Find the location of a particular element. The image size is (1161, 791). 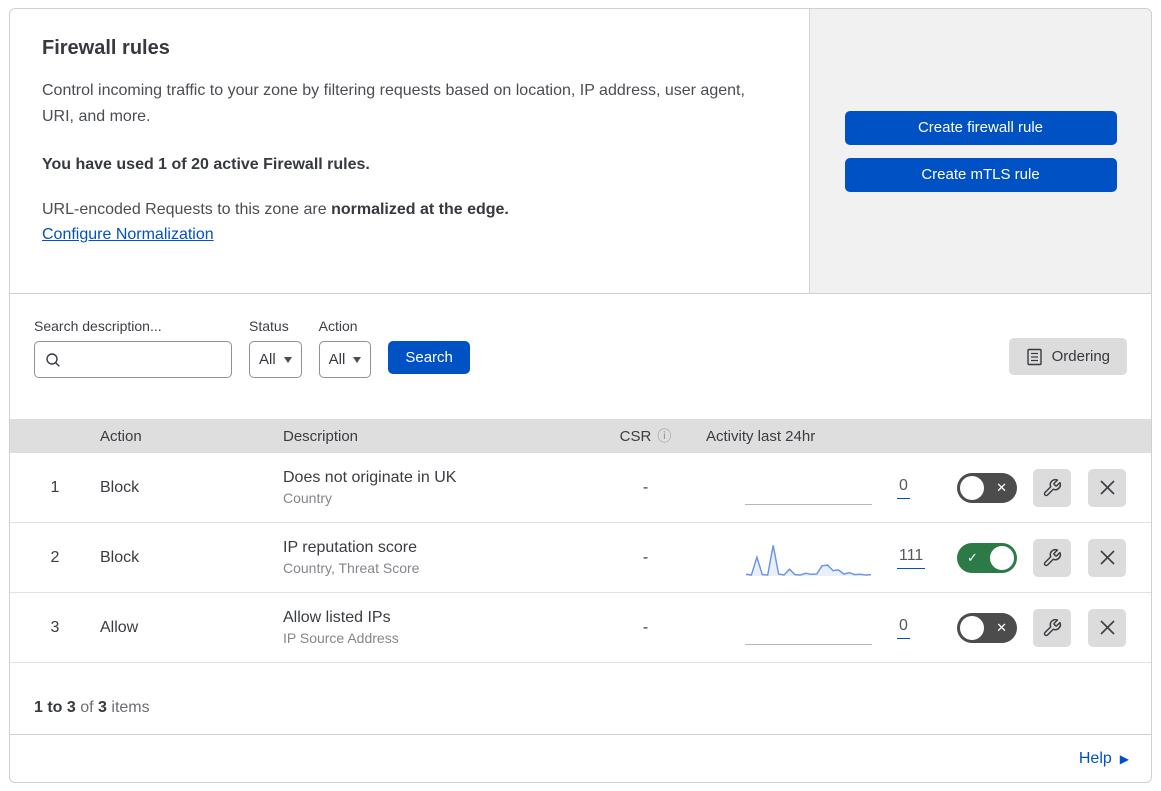

create-mtls-rule-button: Create mTLS rule is located at coordinates (980, 174).